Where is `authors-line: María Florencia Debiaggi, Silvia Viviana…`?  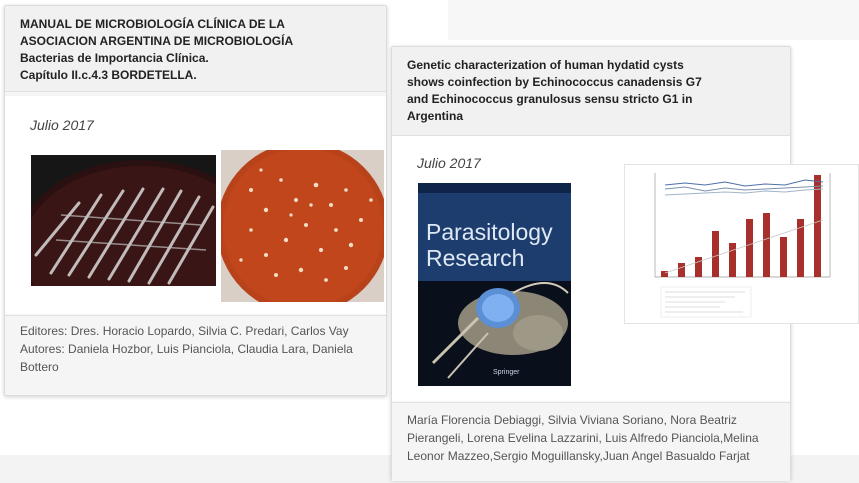
authors-line: María Florencia Debiaggi, Silvia Viviana… is located at coordinates (572, 420).